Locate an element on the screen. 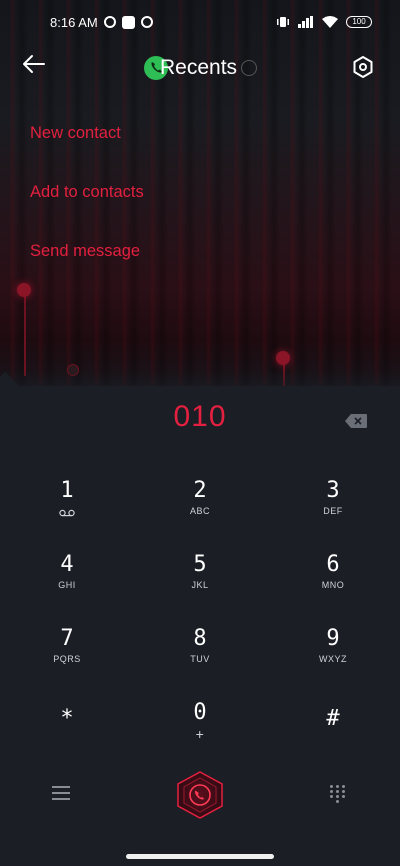 The image size is (400, 866). key-3: 3 DEF is located at coordinates (333, 510).